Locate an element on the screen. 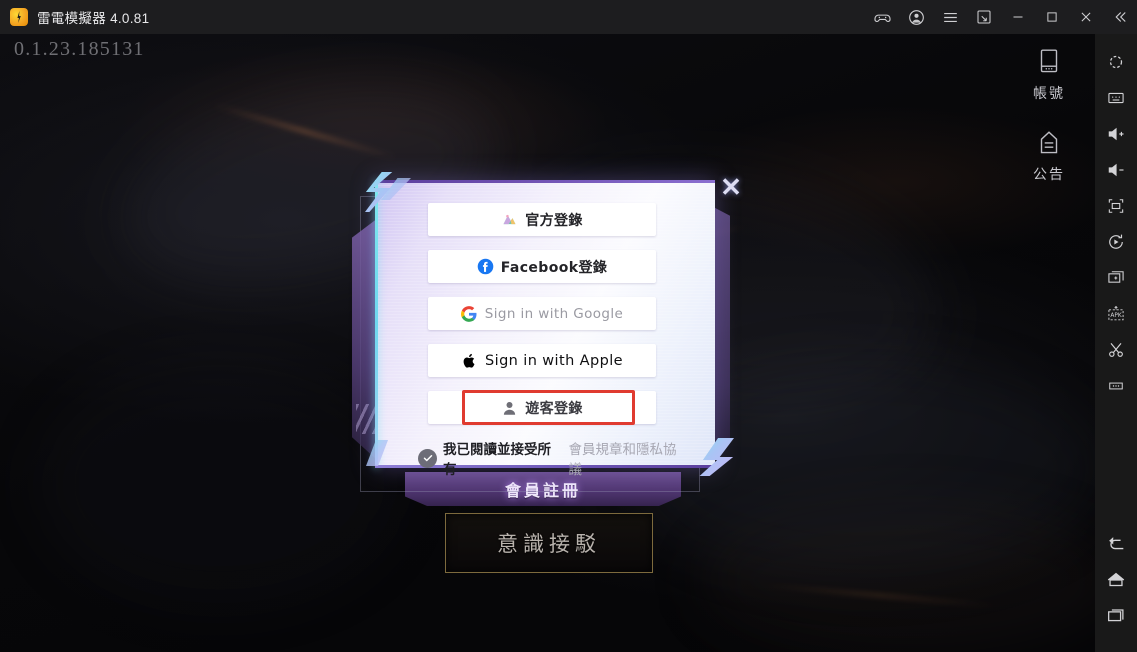 This screenshot has height=652, width=1137. announcement-icon is located at coordinates (1049, 144).